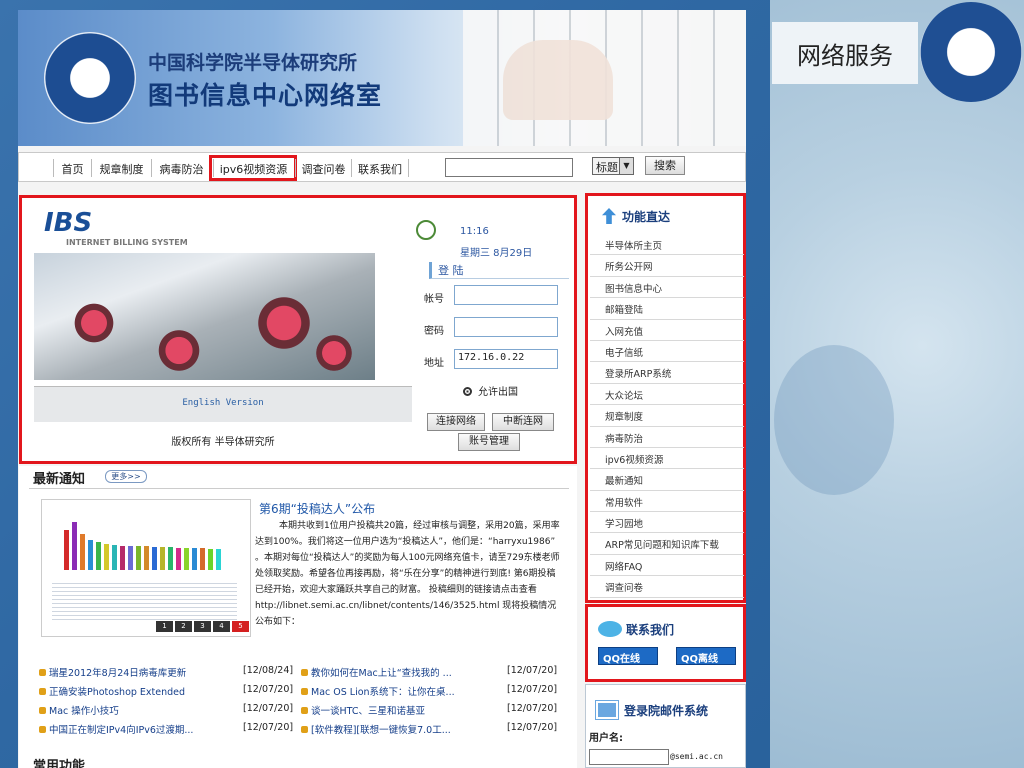 The image size is (1024, 768). Describe the element at coordinates (834, 420) in the screenshot. I see `decor-circle` at that location.